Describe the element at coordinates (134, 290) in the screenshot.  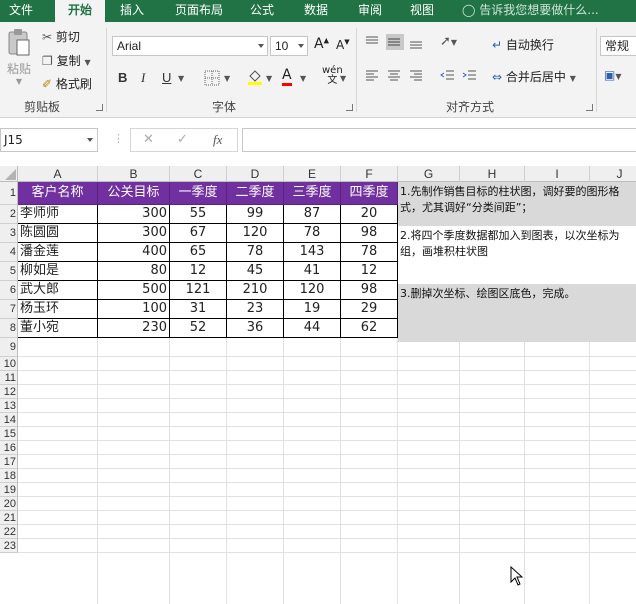
I see `table-value-cell: 500` at that location.